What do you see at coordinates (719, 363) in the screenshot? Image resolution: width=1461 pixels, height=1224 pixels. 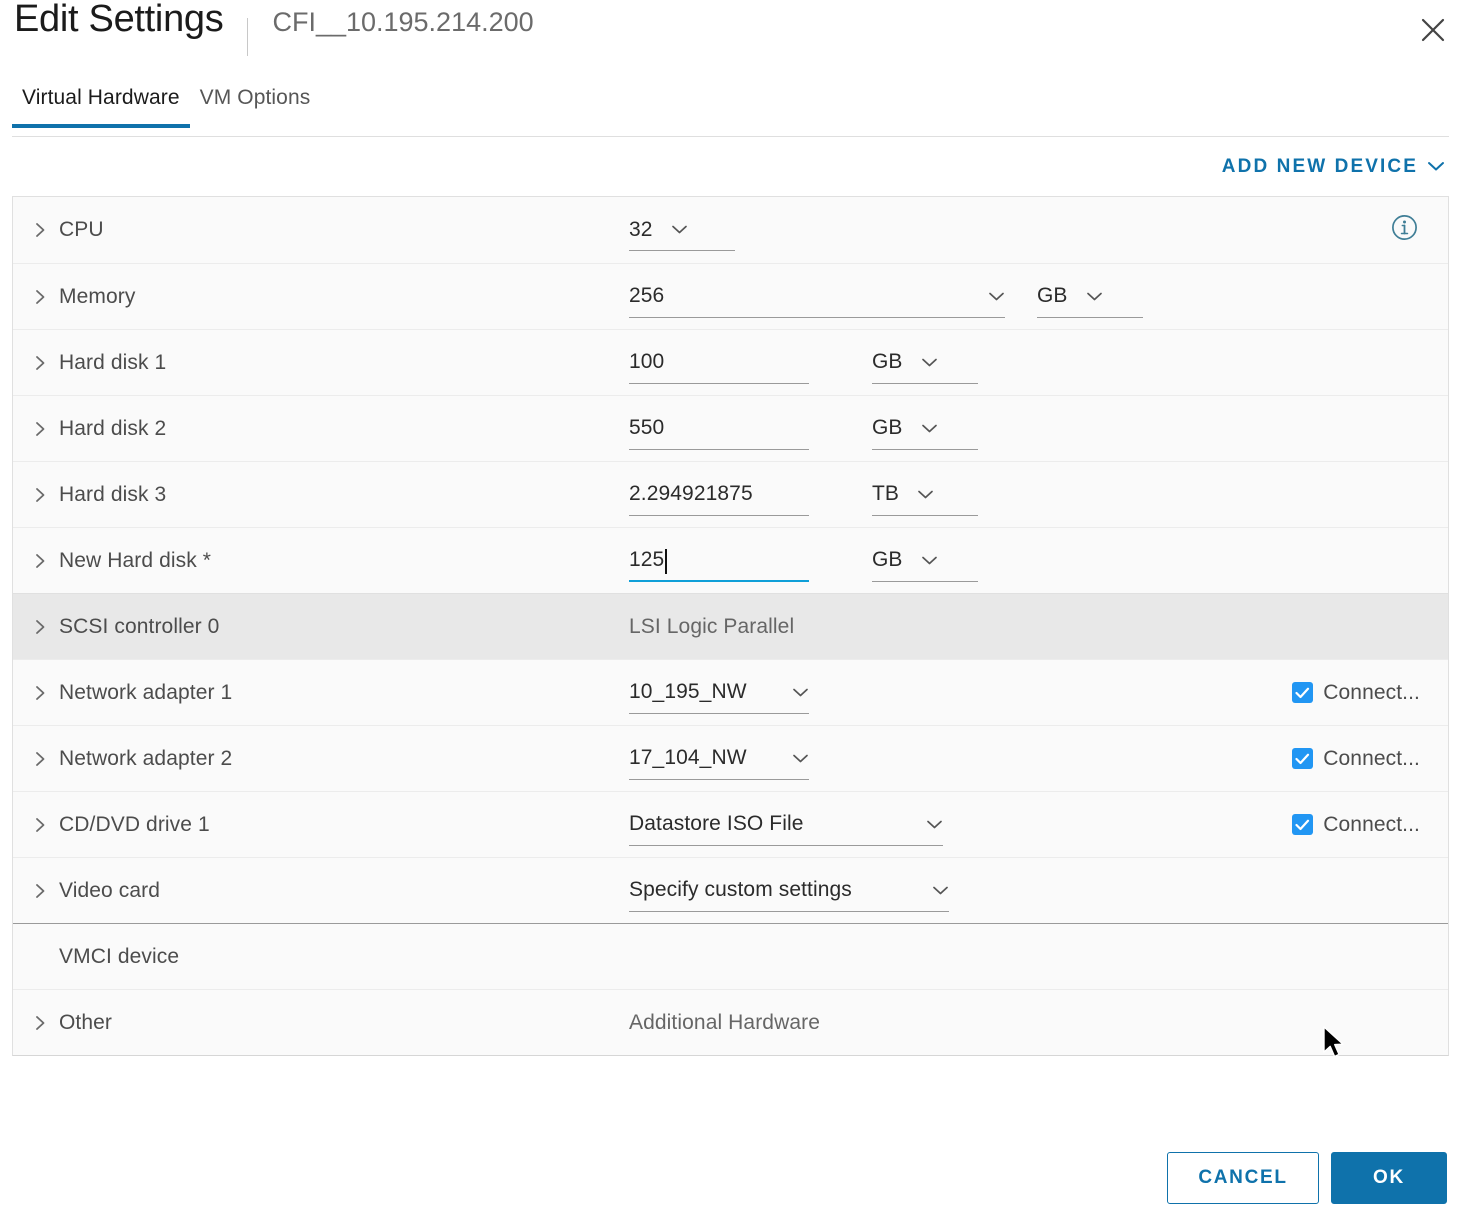 I see `hard-disk-1-size-input: 100` at bounding box center [719, 363].